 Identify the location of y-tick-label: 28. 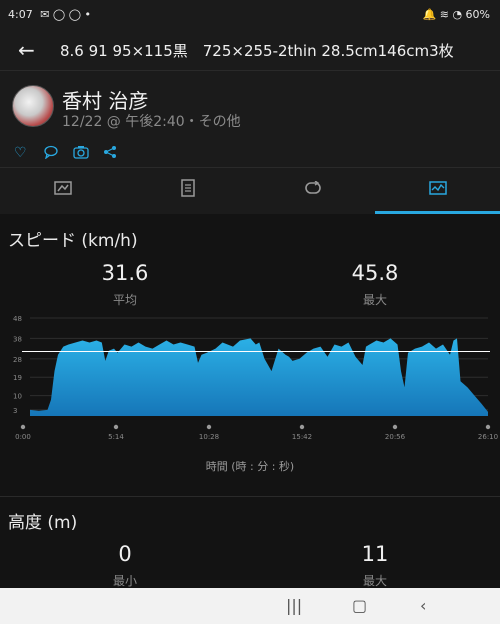
(17, 360).